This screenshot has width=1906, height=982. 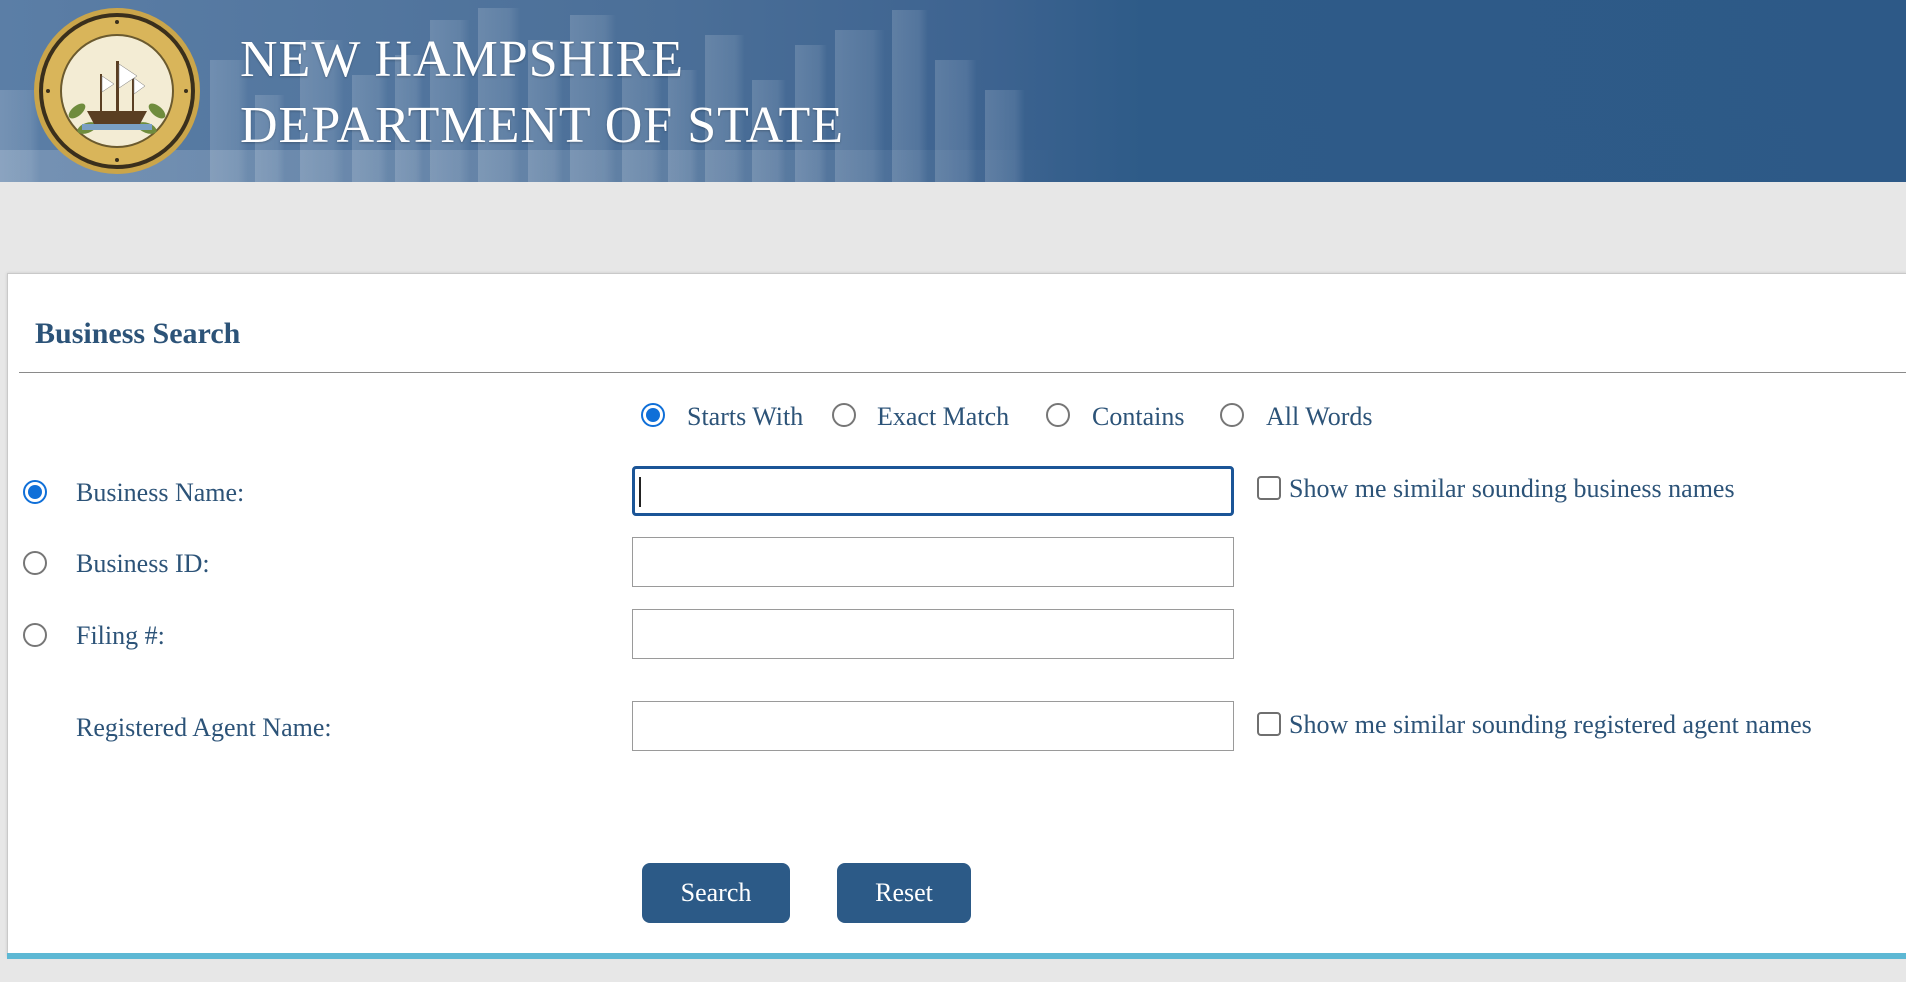 What do you see at coordinates (1058, 415) in the screenshot?
I see `radio-contains` at bounding box center [1058, 415].